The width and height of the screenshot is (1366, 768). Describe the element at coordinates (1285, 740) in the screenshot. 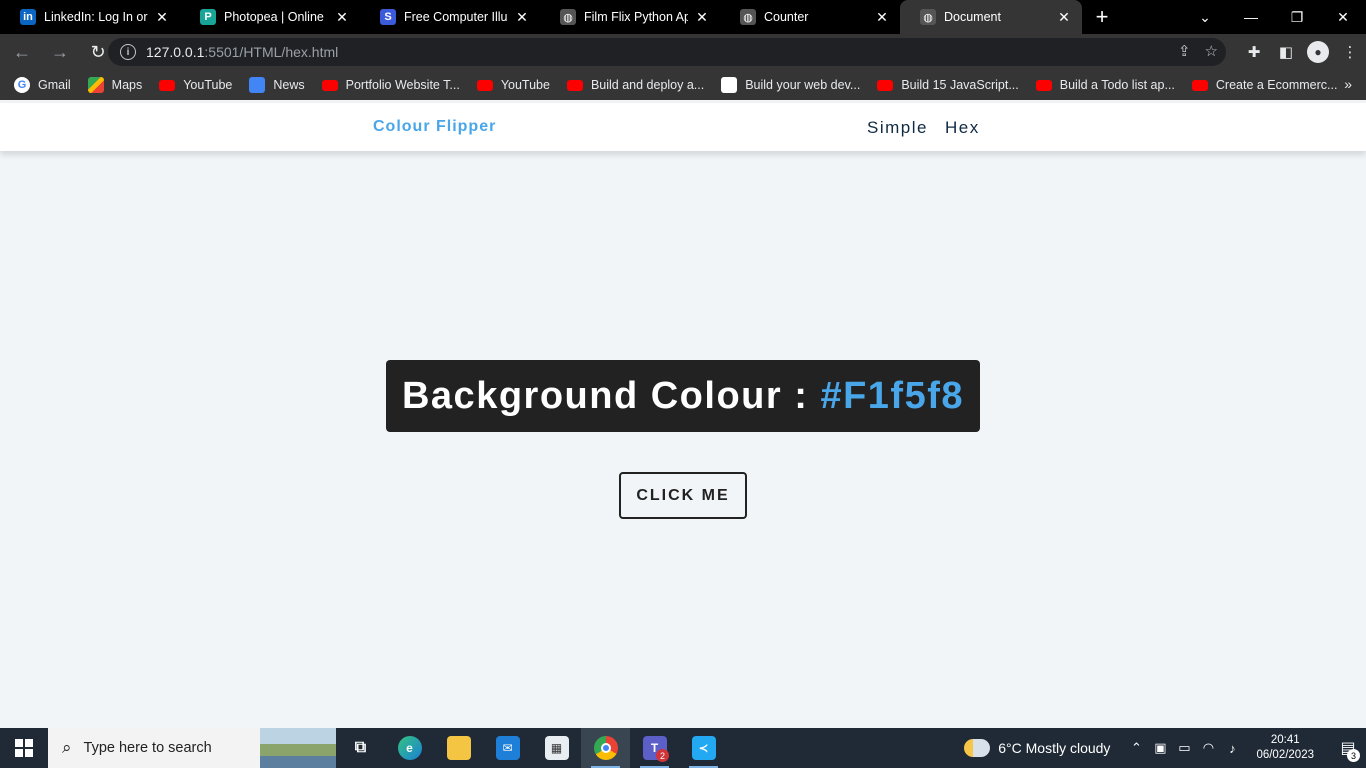

I see `clock-time: 20:41` at that location.